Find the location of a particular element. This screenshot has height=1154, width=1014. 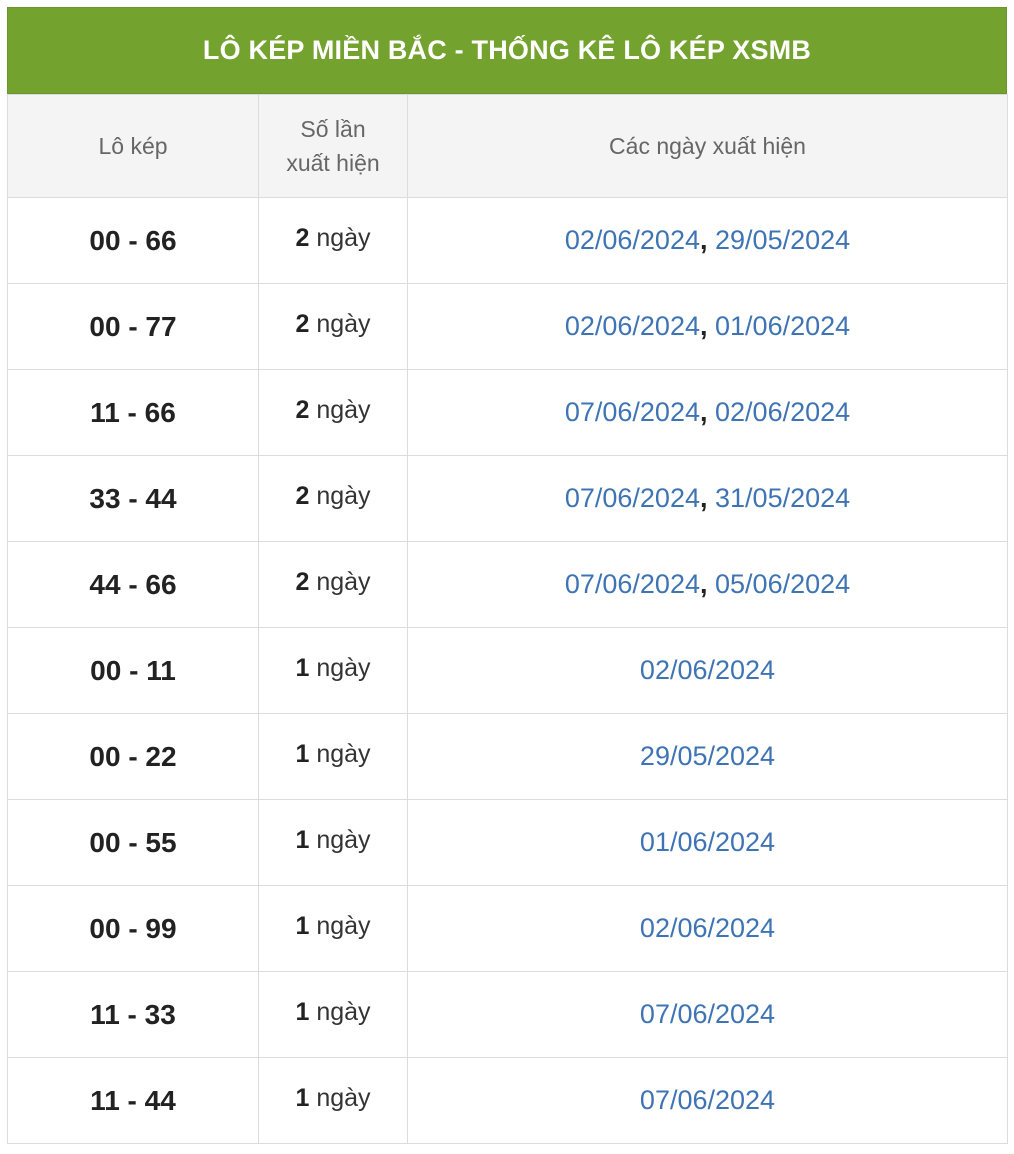

dates-cell: 02/06/2024, 01/06/2024 is located at coordinates (707, 326).